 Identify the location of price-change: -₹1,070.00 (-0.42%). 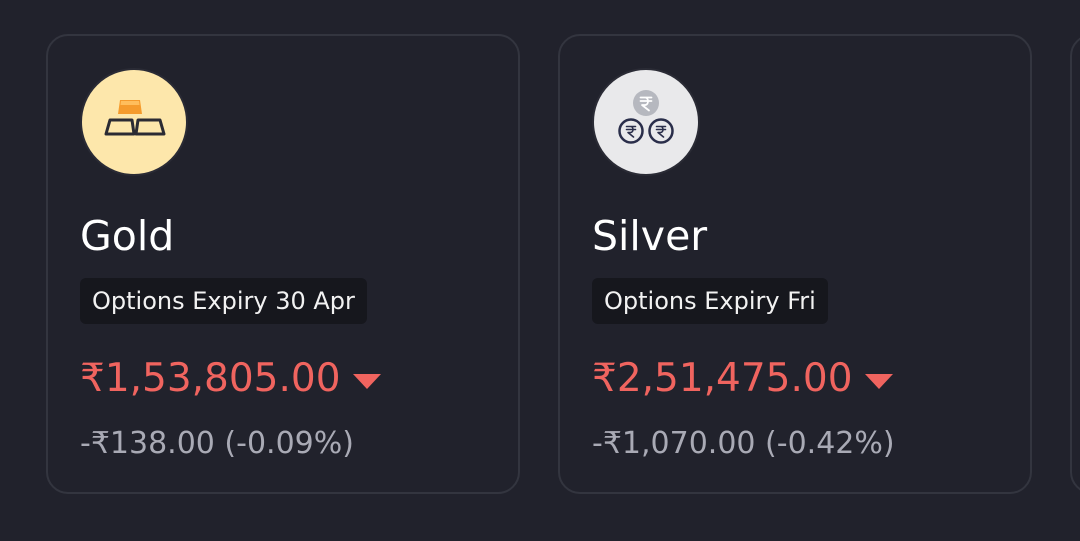
(743, 443).